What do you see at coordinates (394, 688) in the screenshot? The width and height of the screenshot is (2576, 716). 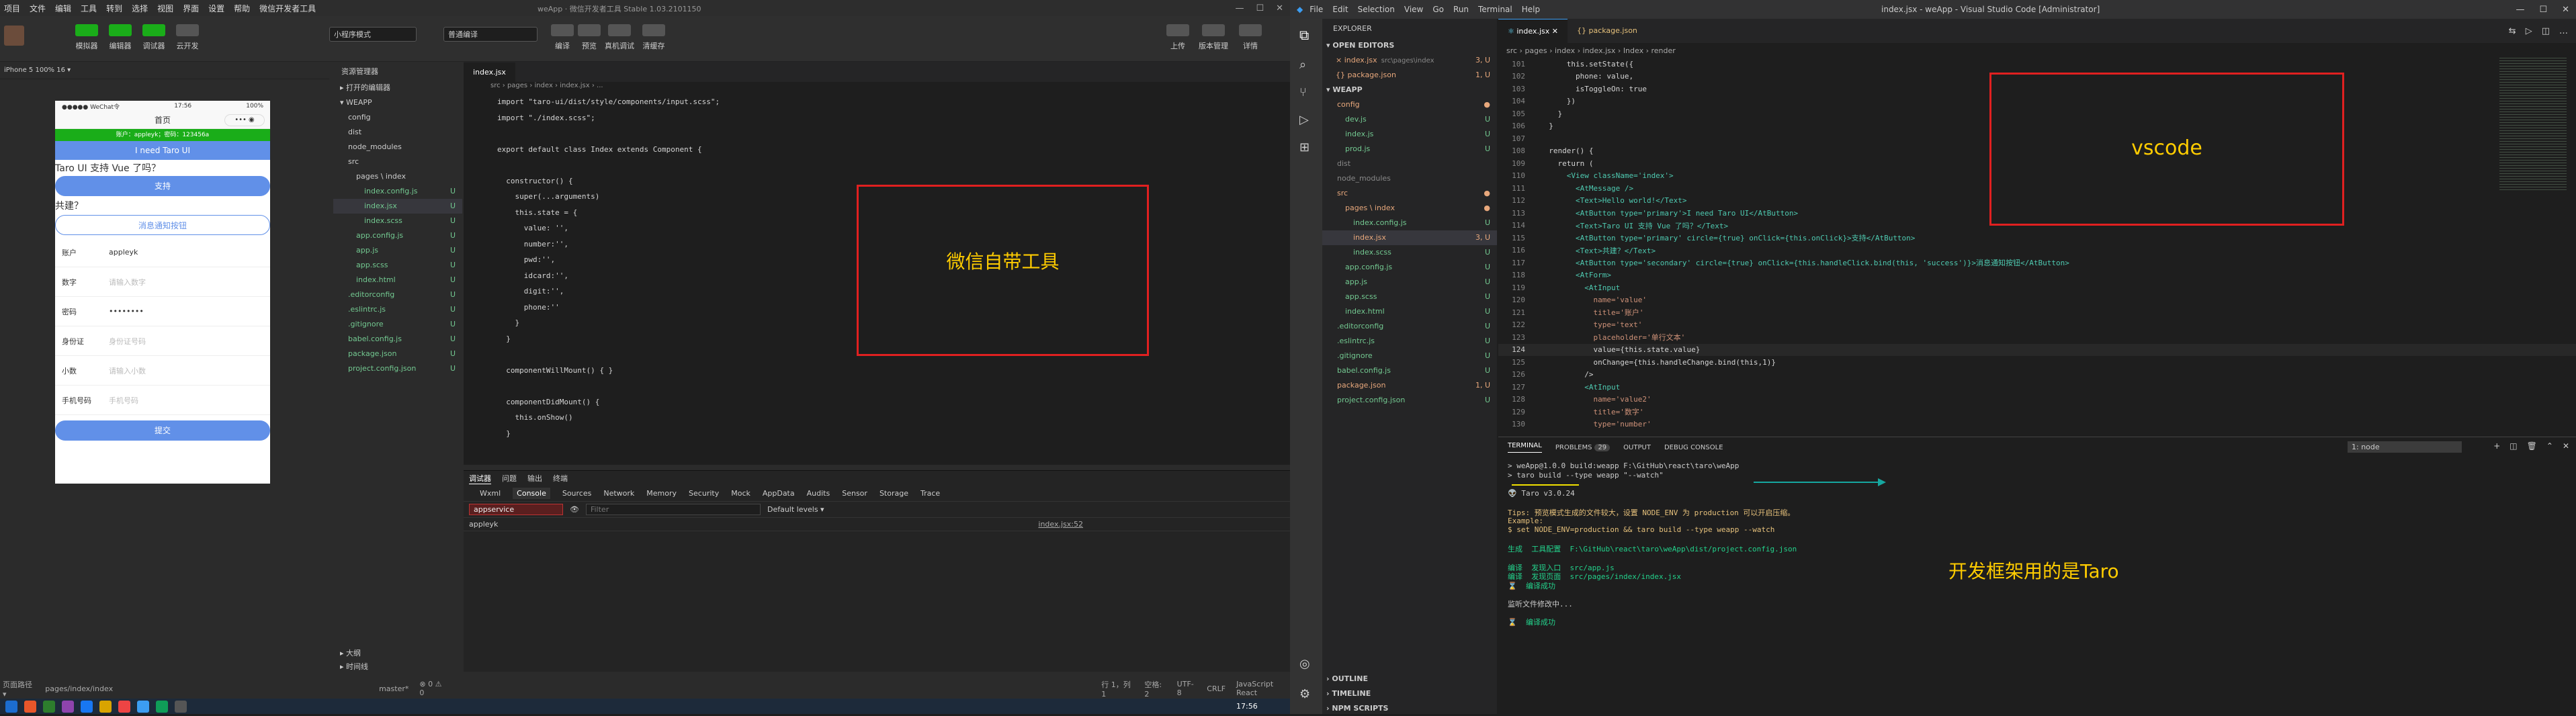 I see `git-branch: master*` at bounding box center [394, 688].